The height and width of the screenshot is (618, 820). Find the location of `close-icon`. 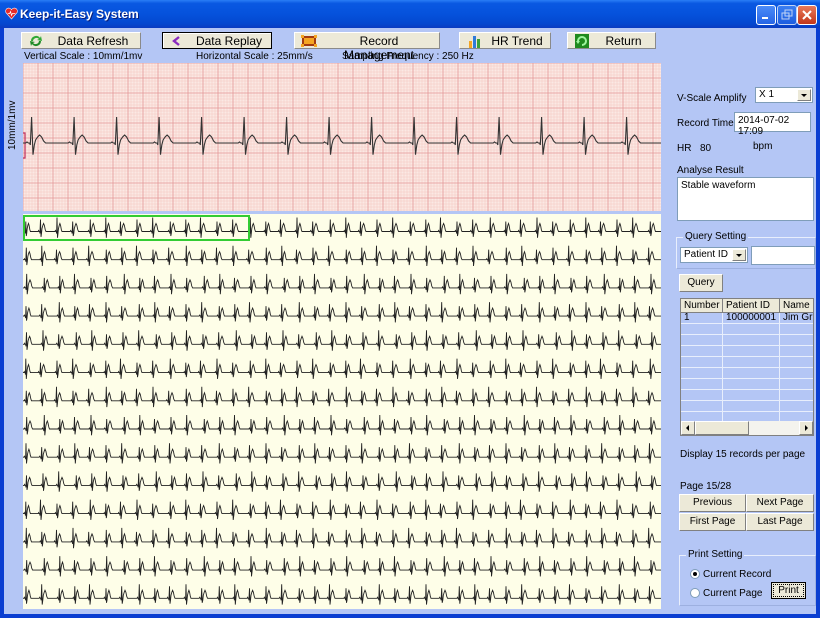

close-icon is located at coordinates (807, 15).